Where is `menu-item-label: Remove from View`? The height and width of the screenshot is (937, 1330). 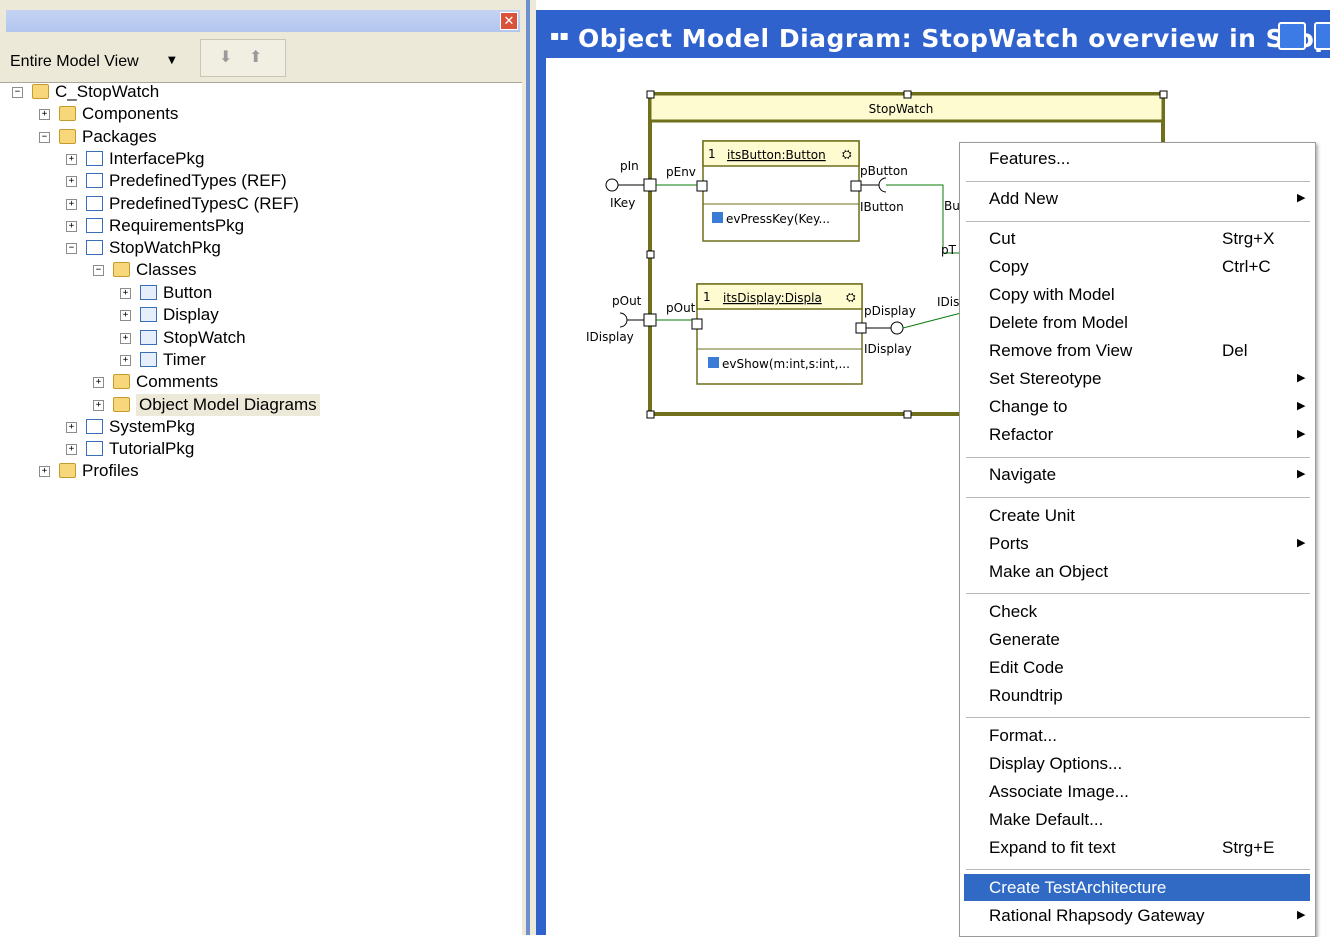 menu-item-label: Remove from View is located at coordinates (1061, 350).